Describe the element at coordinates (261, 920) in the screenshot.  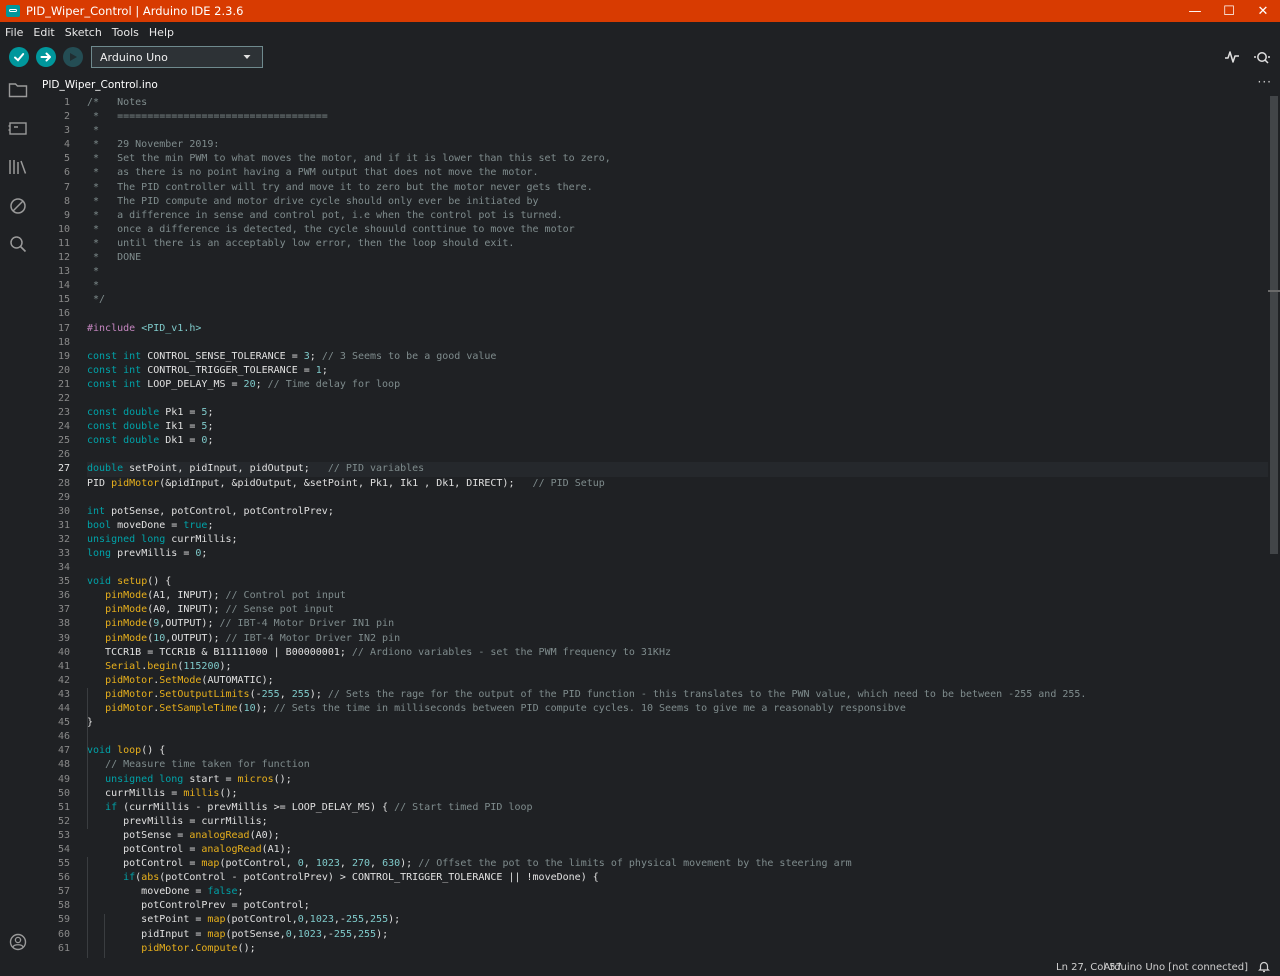
I see `code-token: (potControl,` at that location.